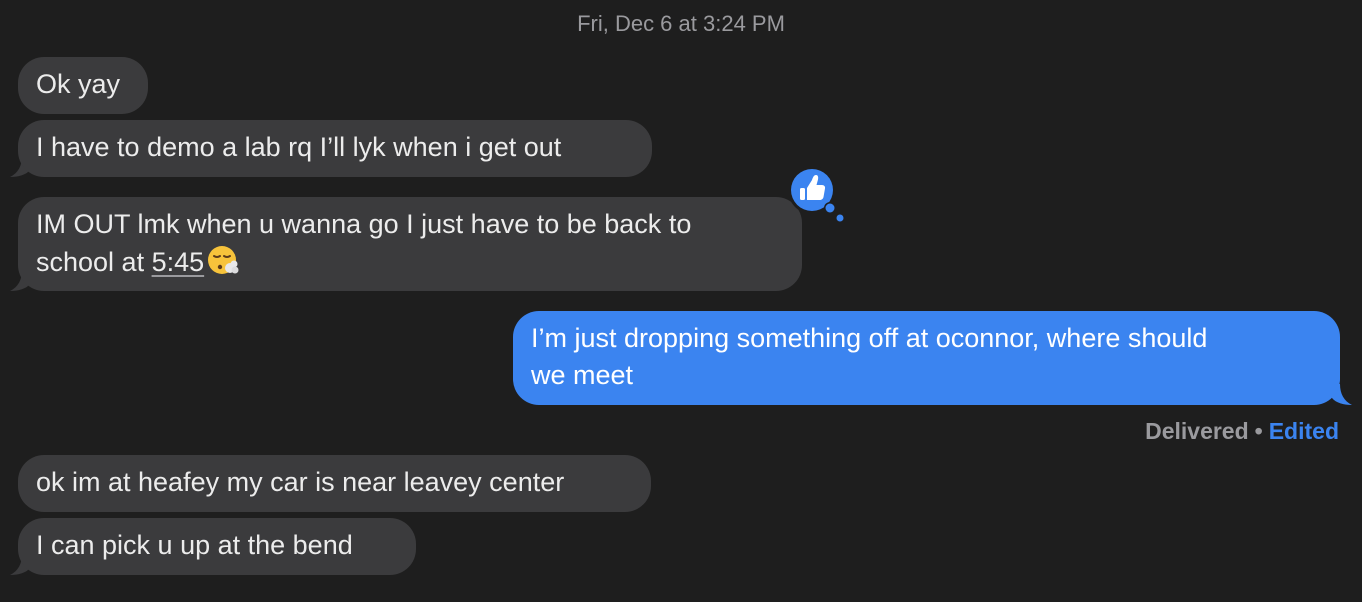 The width and height of the screenshot is (1362, 602). I want to click on delivery-status: Delivered • Edited, so click(1242, 431).